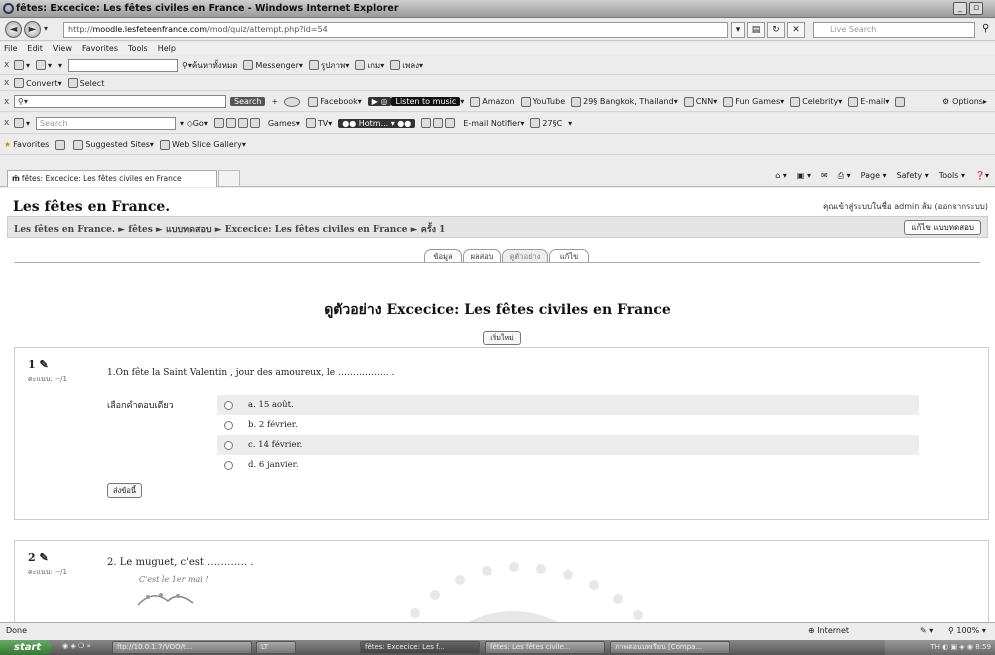 This screenshot has height=655, width=995. Describe the element at coordinates (568, 405) in the screenshot. I see `option-a: a. 15 août.` at that location.